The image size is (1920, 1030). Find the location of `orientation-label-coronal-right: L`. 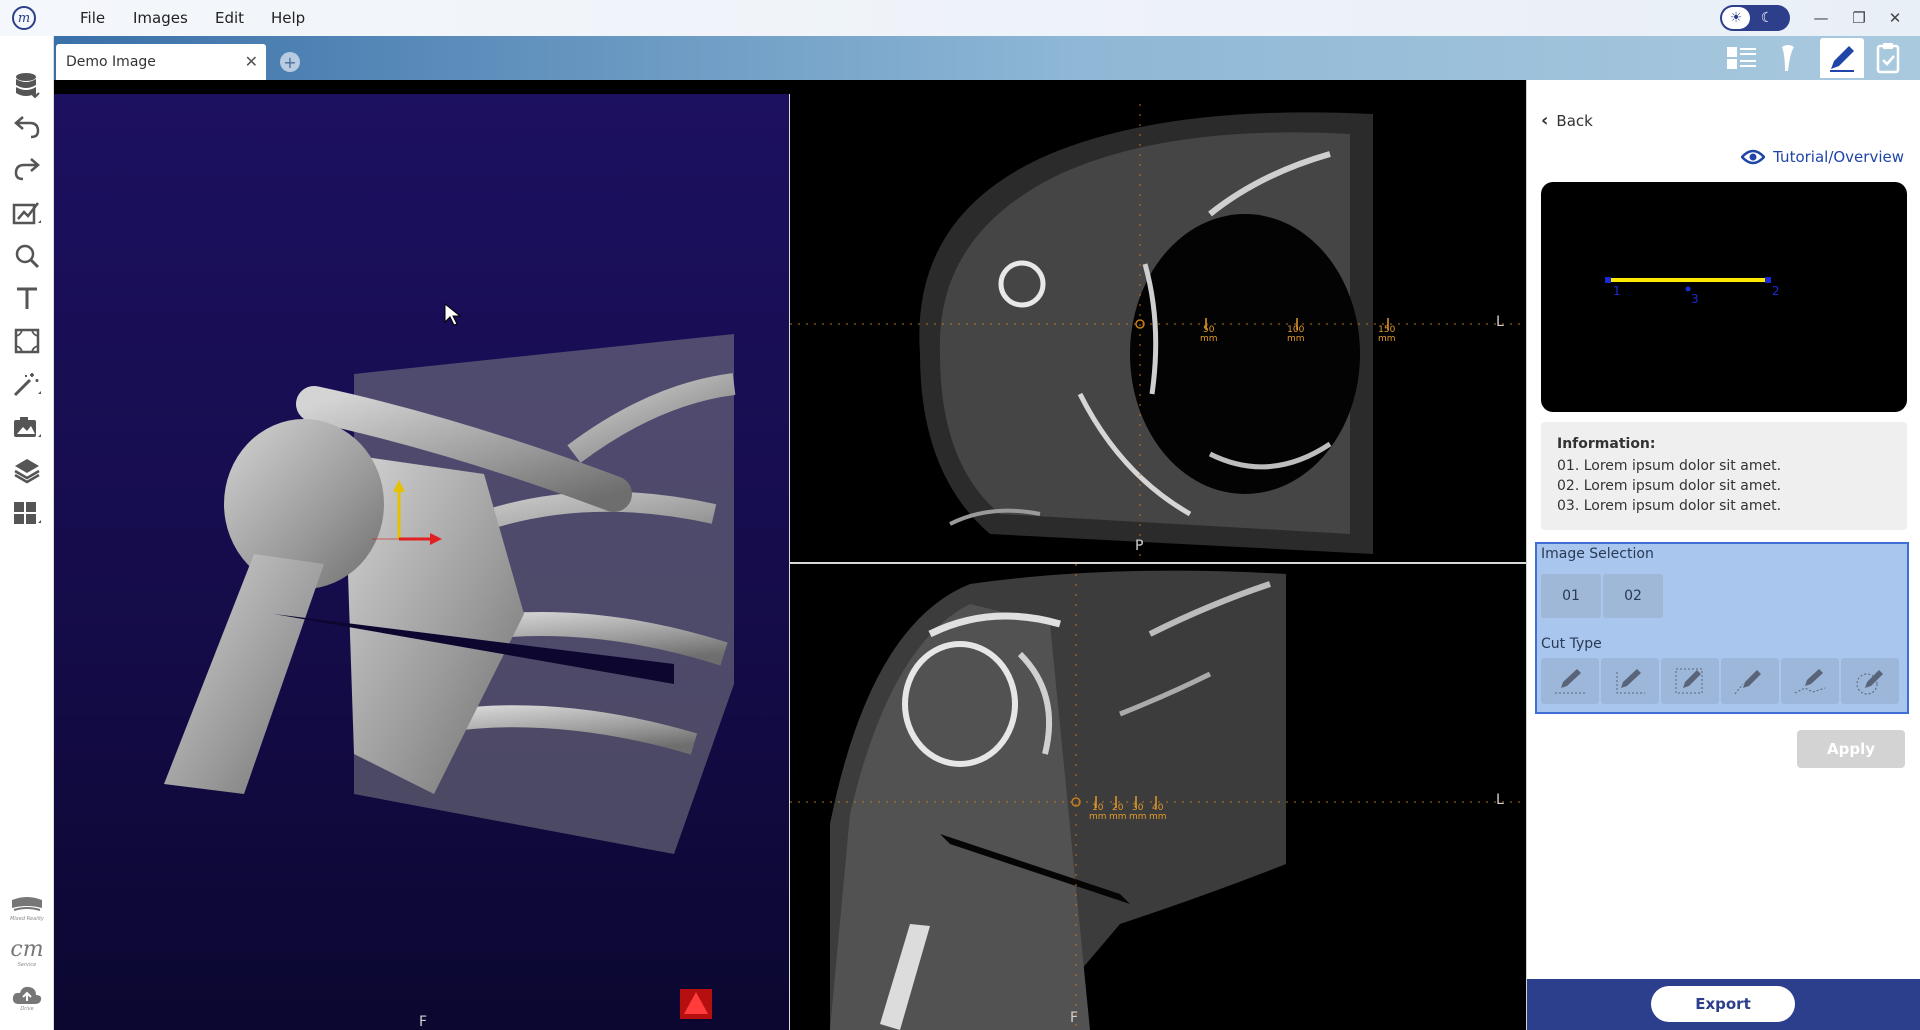

orientation-label-coronal-right: L is located at coordinates (1500, 800).